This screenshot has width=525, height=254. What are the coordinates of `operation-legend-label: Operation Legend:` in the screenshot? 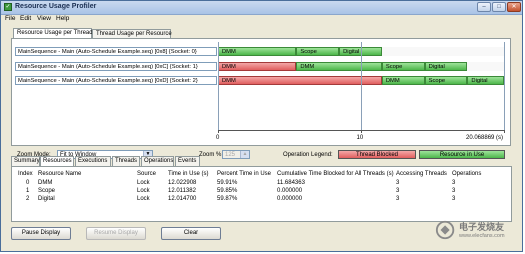 It's located at (308, 155).